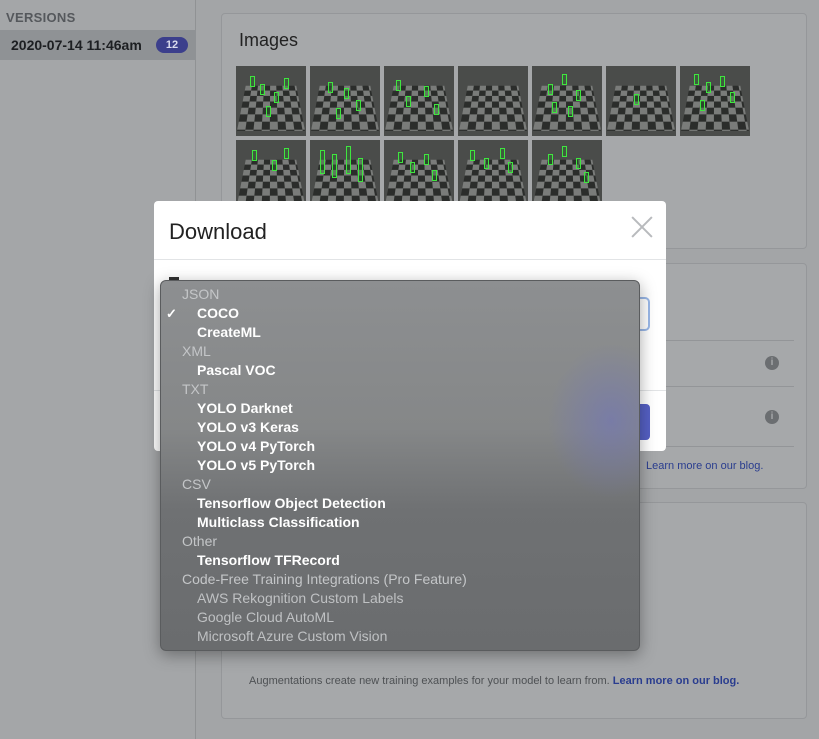 The width and height of the screenshot is (819, 739). I want to click on format-option: YOLO v5 PyTorch, so click(400, 465).